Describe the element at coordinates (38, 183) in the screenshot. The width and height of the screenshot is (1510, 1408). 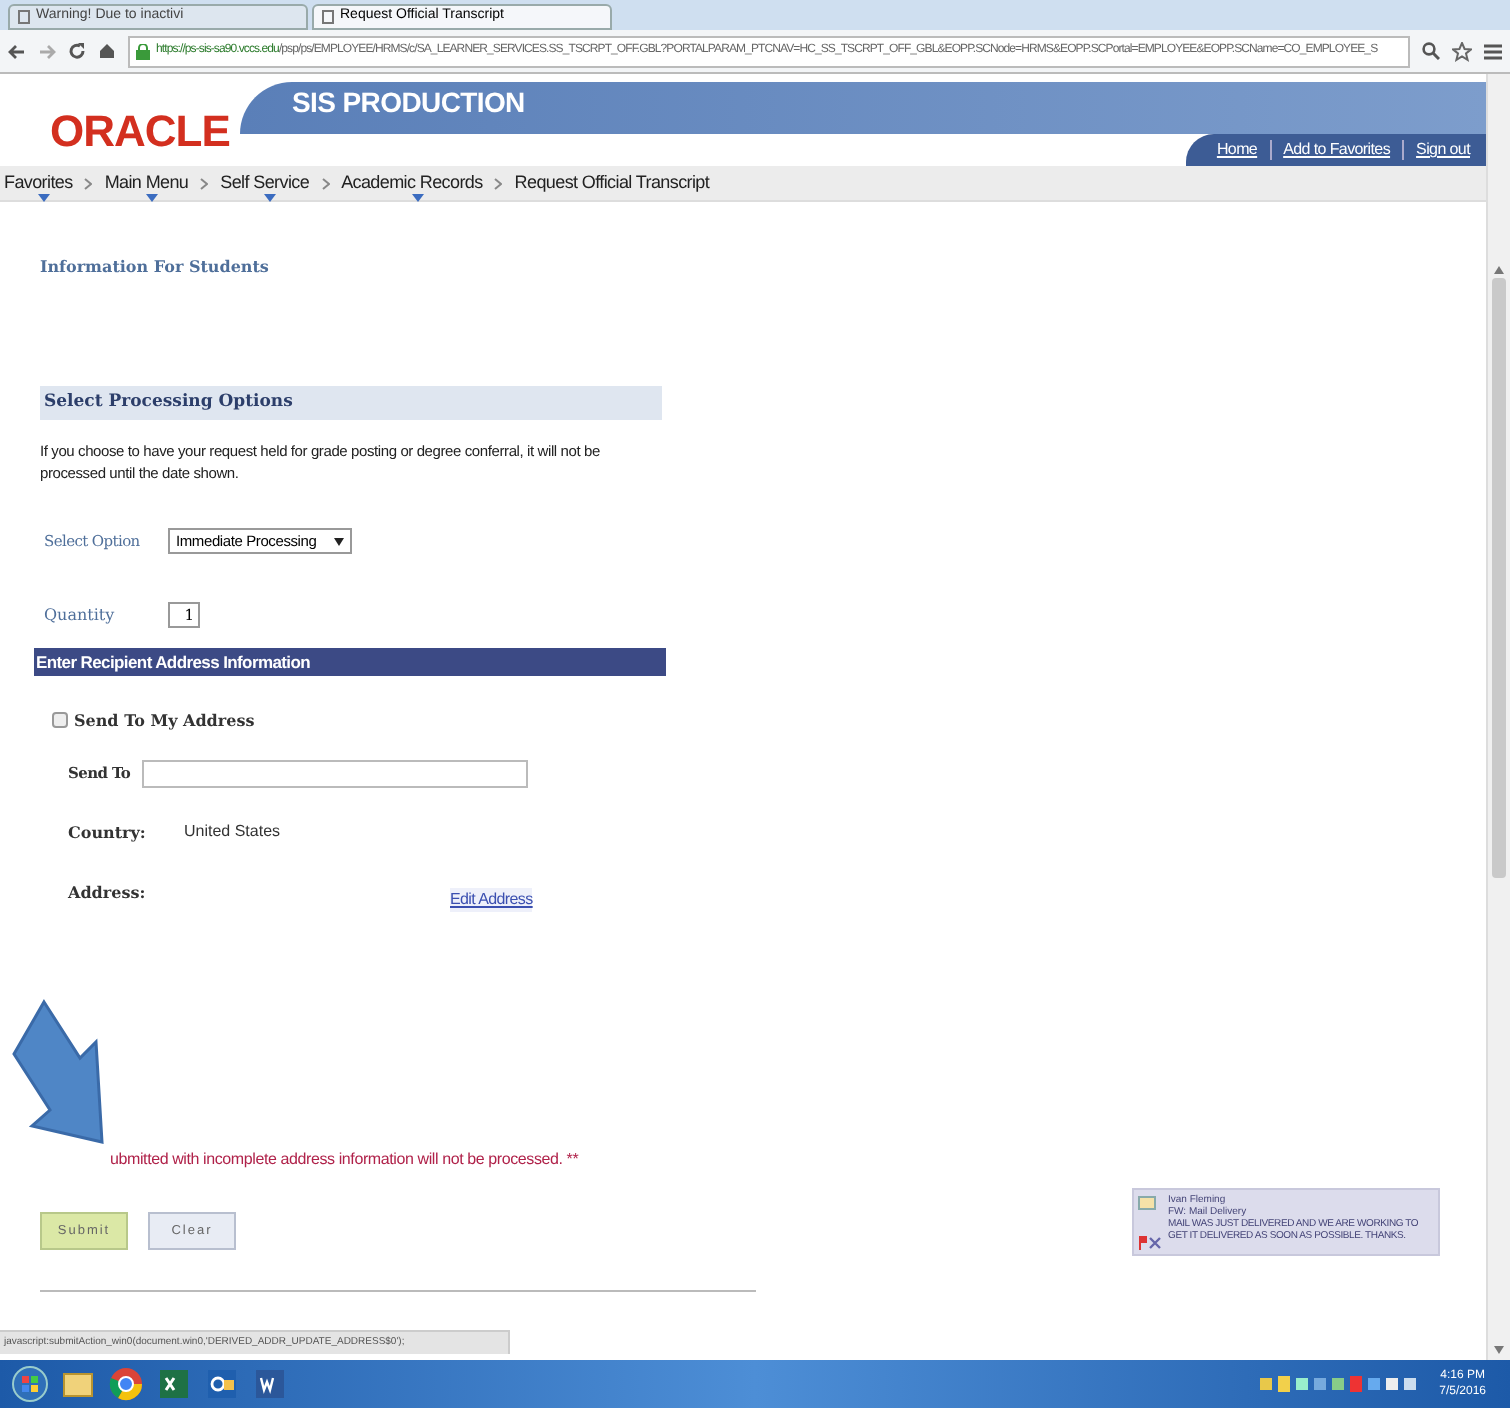
I see `breadcrumb-item: Favorites` at that location.